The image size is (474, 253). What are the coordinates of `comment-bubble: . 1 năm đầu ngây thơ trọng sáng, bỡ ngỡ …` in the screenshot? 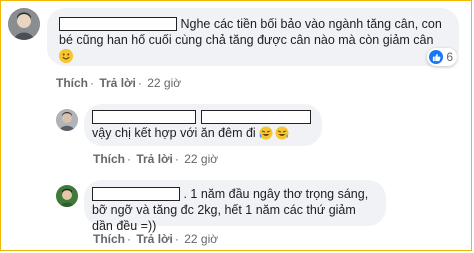 It's located at (235, 206).